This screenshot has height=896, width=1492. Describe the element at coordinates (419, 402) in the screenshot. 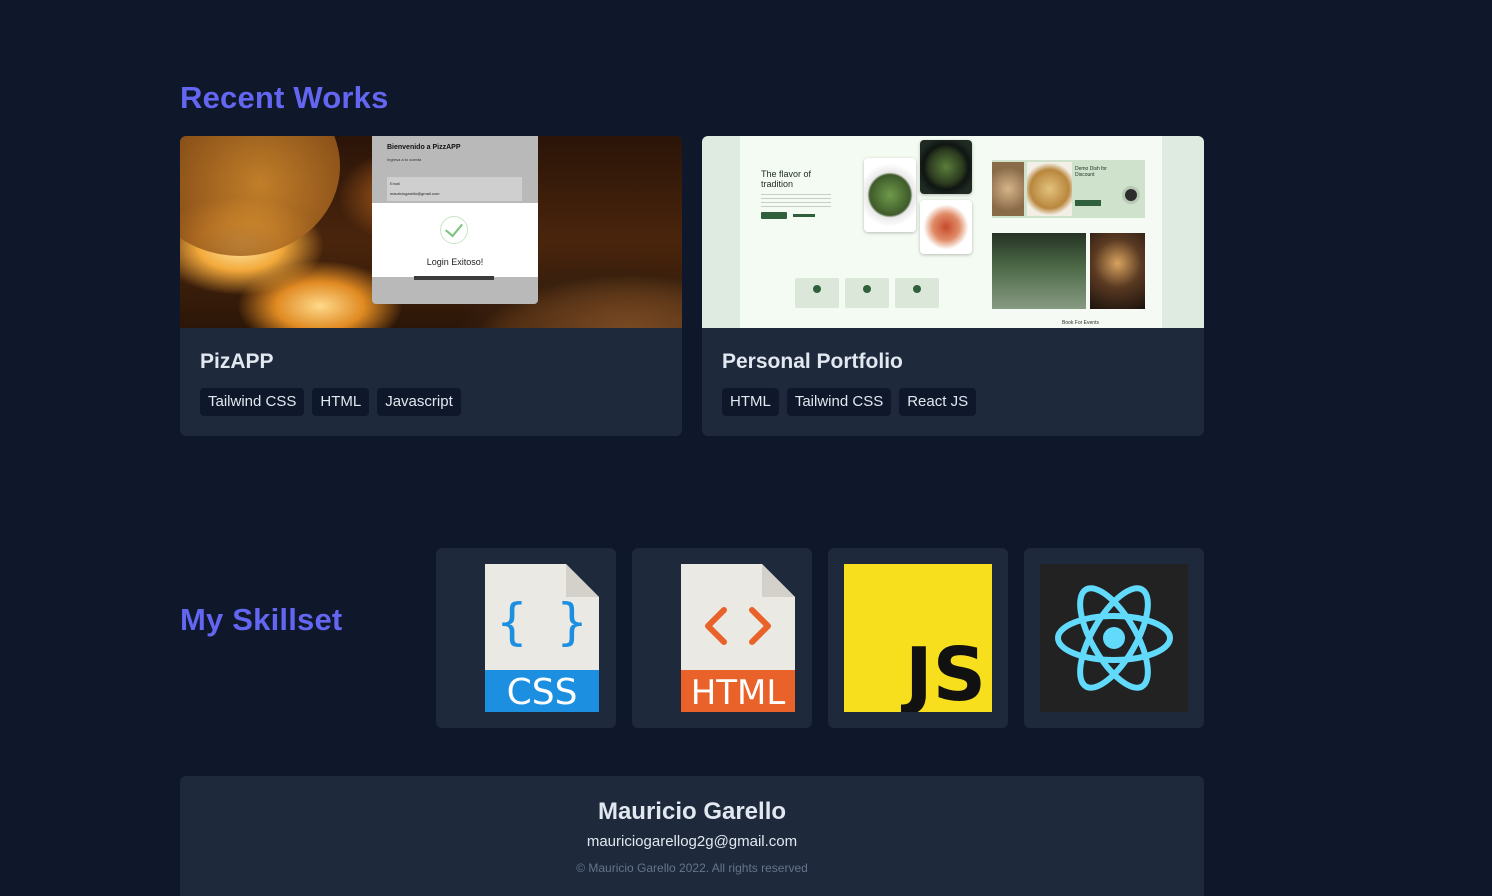

I see `tech-tag: Javascript` at that location.